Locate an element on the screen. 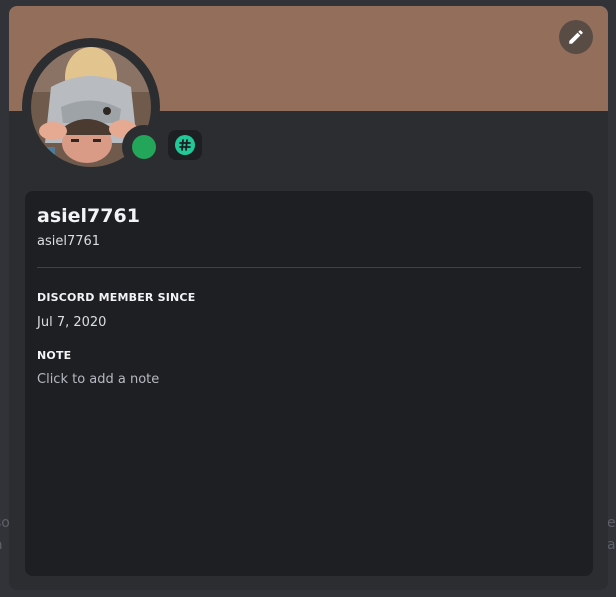  online-status-icon is located at coordinates (144, 147).